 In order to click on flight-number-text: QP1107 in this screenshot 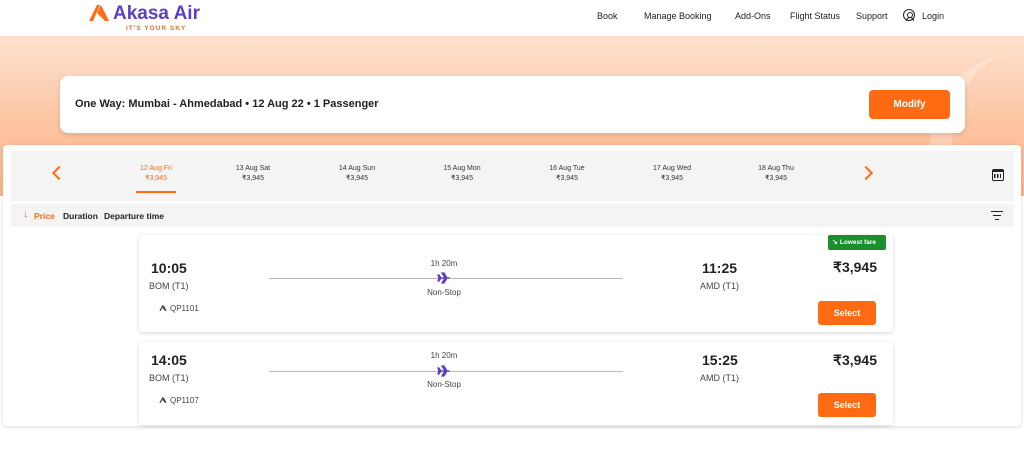, I will do `click(184, 400)`.